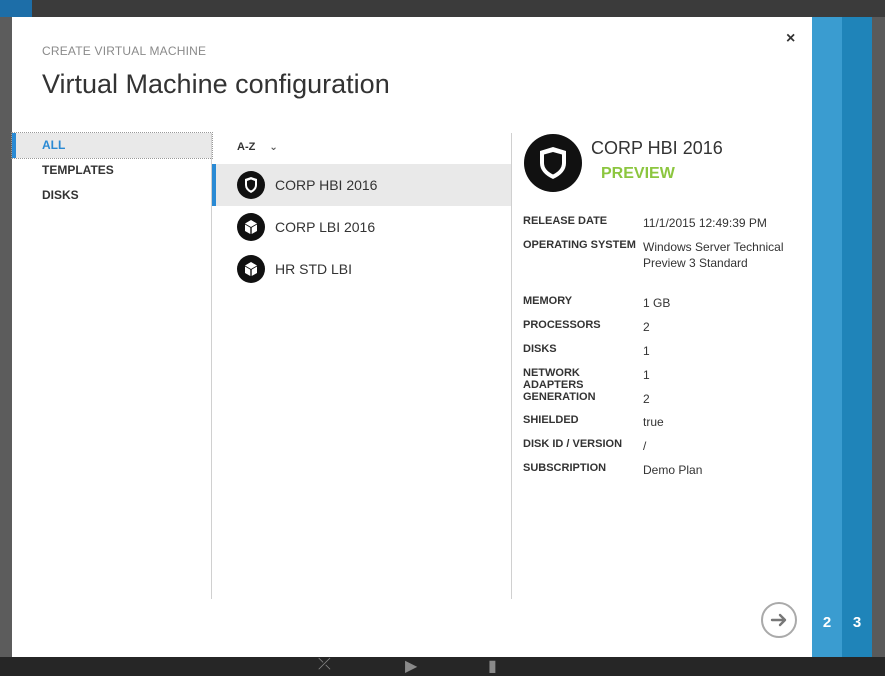 This screenshot has height=676, width=885. I want to click on property-value: 1 GB, so click(657, 303).